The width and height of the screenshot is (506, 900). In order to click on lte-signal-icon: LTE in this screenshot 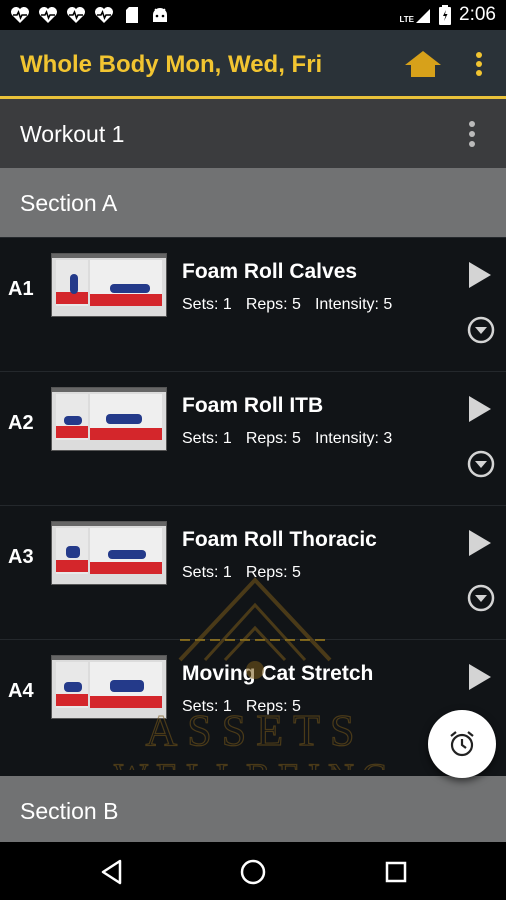, I will do `click(416, 15)`.